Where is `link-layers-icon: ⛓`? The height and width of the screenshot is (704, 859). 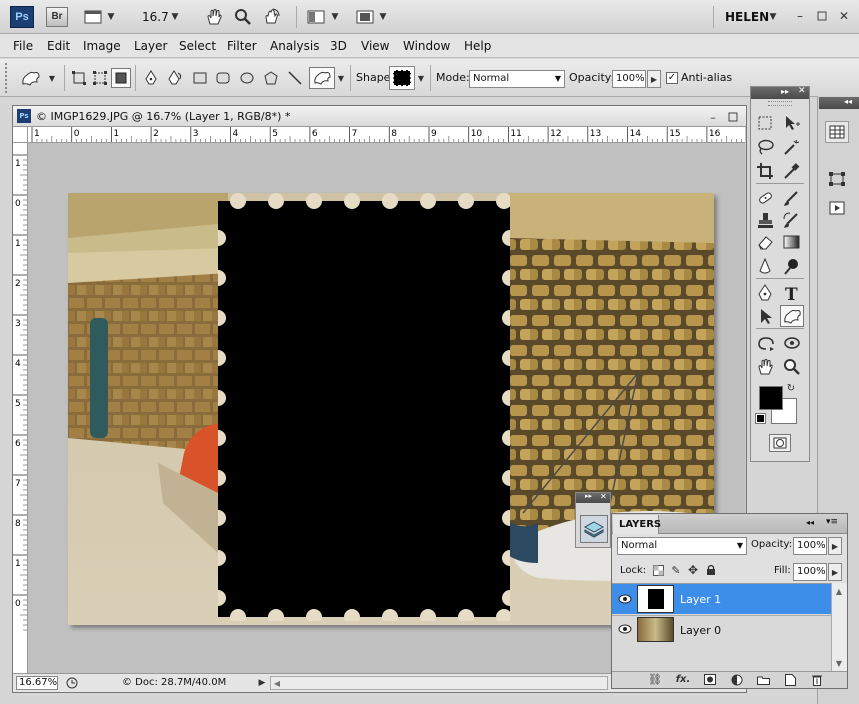 link-layers-icon: ⛓ is located at coordinates (655, 679).